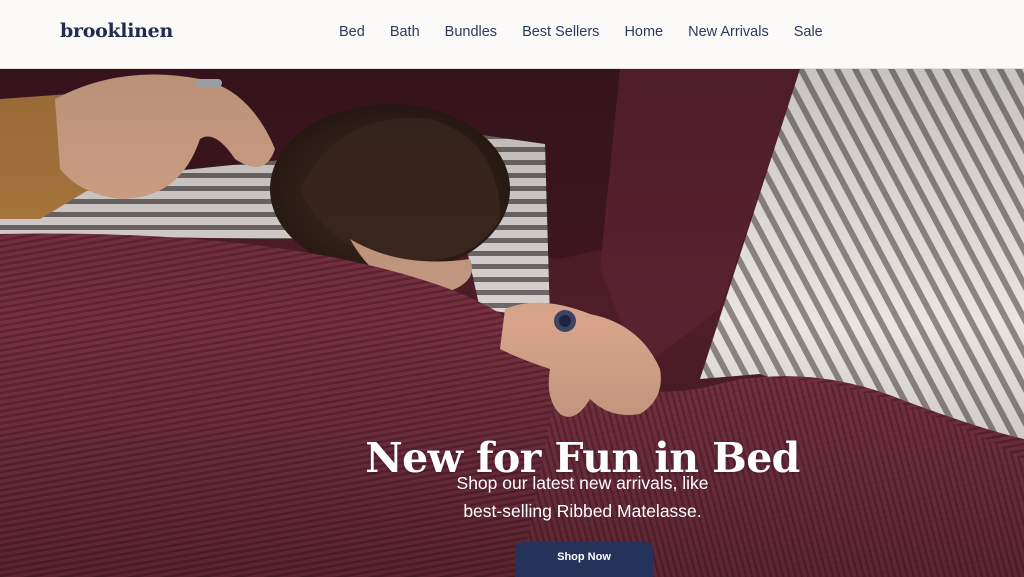 This screenshot has width=1024, height=577. I want to click on shop-now-button: Shop Now, so click(584, 559).